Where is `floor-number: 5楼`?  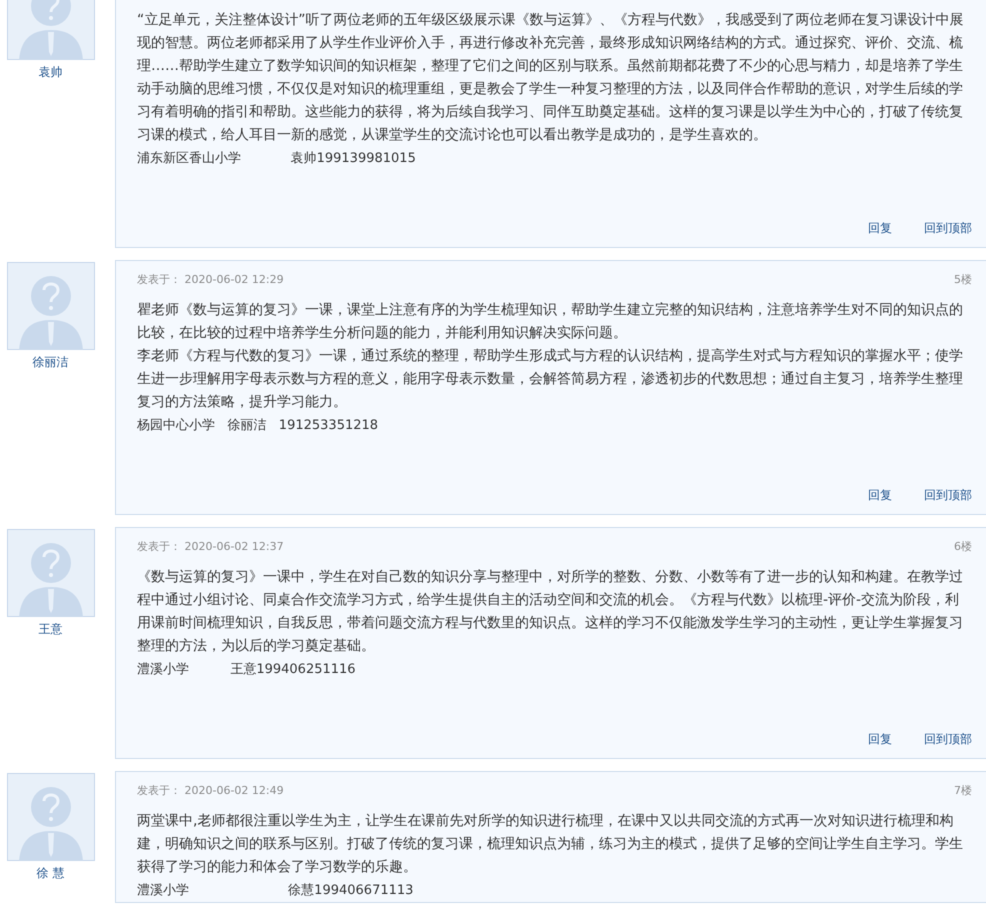 floor-number: 5楼 is located at coordinates (963, 279).